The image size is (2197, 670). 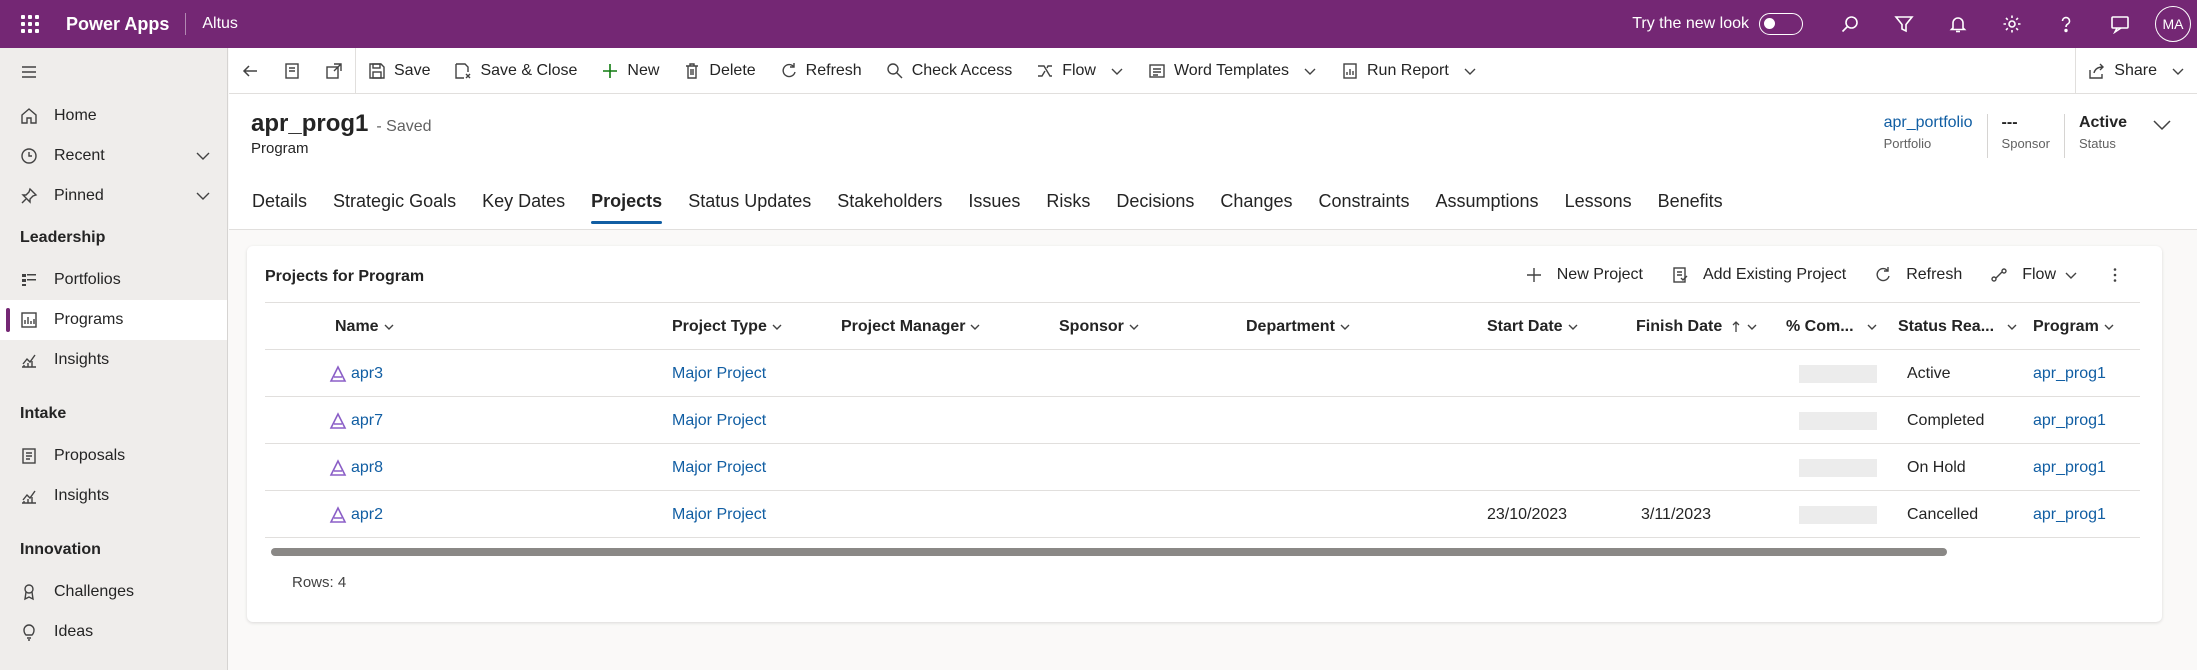 What do you see at coordinates (394, 206) in the screenshot?
I see `tab-strategic-goals: Strategic Goals` at bounding box center [394, 206].